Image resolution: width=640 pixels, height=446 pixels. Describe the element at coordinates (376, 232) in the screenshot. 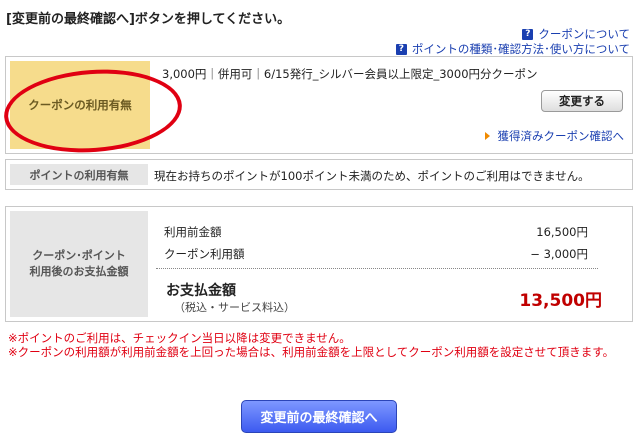

I see `pre-amount-row: 利用前金額 16,500円` at that location.